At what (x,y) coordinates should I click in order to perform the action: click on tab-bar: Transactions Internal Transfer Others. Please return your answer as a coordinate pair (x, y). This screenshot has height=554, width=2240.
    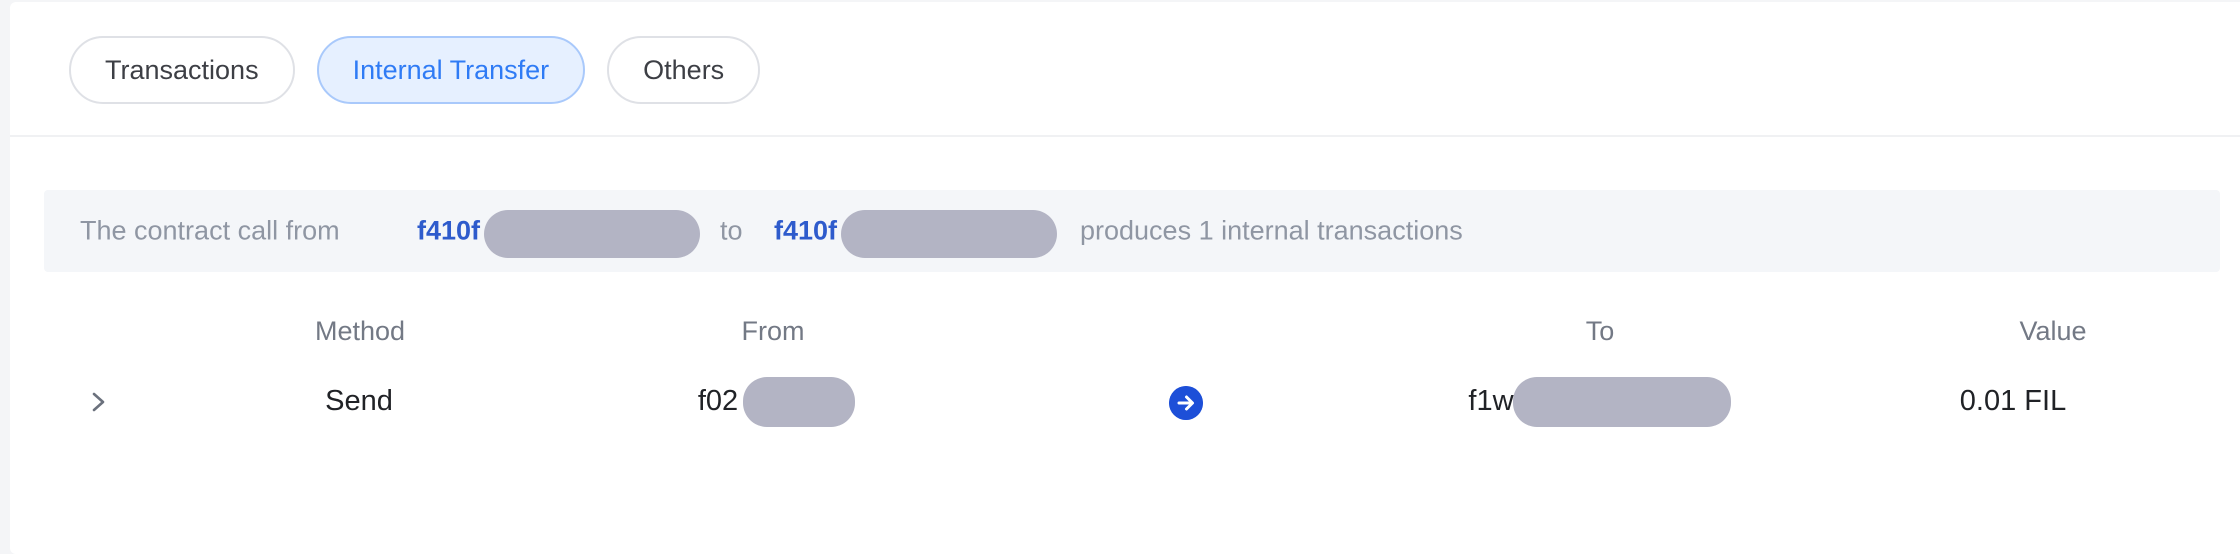
    Looking at the image, I should click on (415, 70).